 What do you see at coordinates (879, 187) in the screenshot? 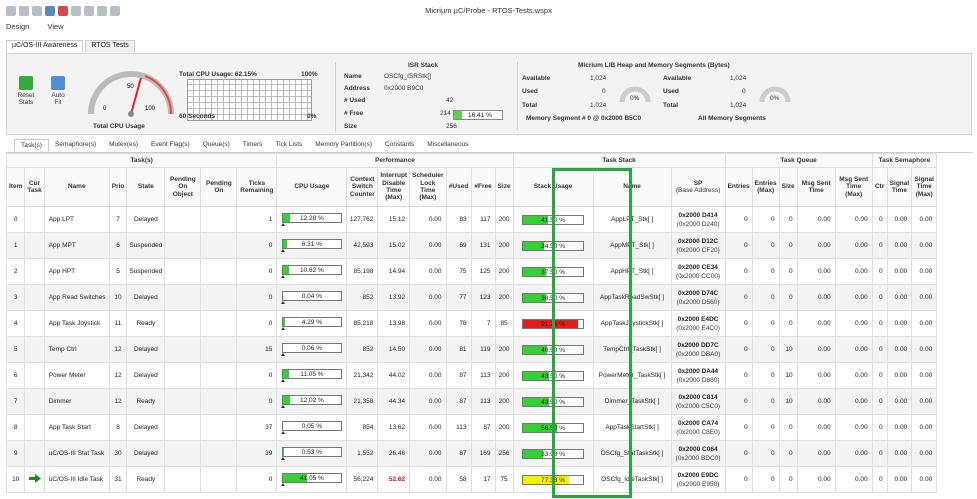
I see `col-ctr: Ctr` at bounding box center [879, 187].